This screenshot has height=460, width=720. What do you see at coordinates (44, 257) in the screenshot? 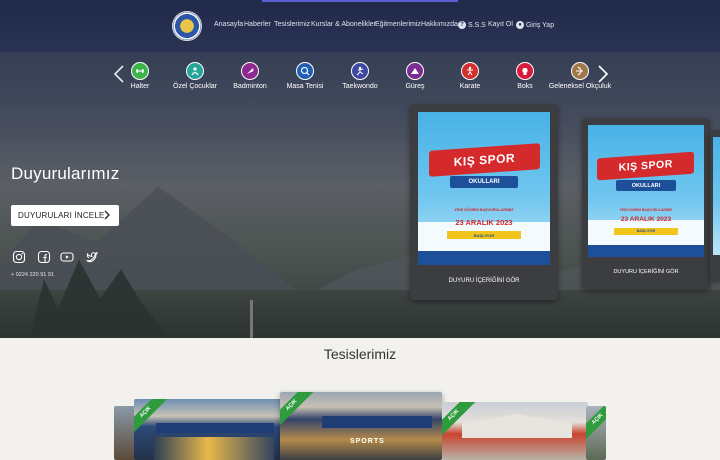
I see `facebook-icon` at bounding box center [44, 257].